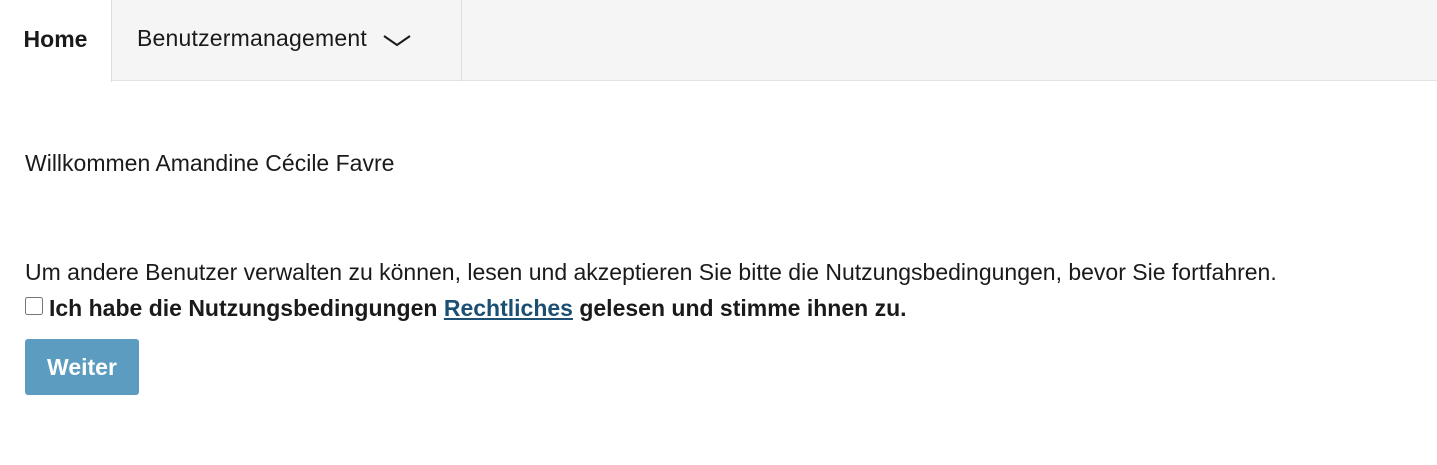 This screenshot has width=1437, height=465. I want to click on nav-tab-home: Home, so click(56, 41).